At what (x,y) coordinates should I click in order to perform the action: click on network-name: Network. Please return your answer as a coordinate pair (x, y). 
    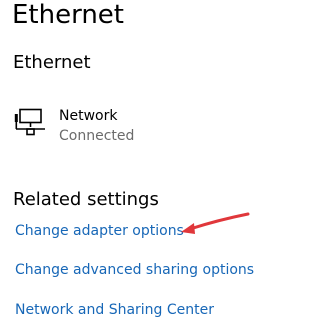
    Looking at the image, I should click on (88, 116).